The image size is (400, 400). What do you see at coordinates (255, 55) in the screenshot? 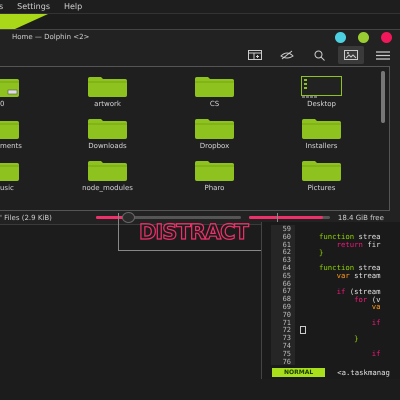
I see `split-view-icon` at bounding box center [255, 55].